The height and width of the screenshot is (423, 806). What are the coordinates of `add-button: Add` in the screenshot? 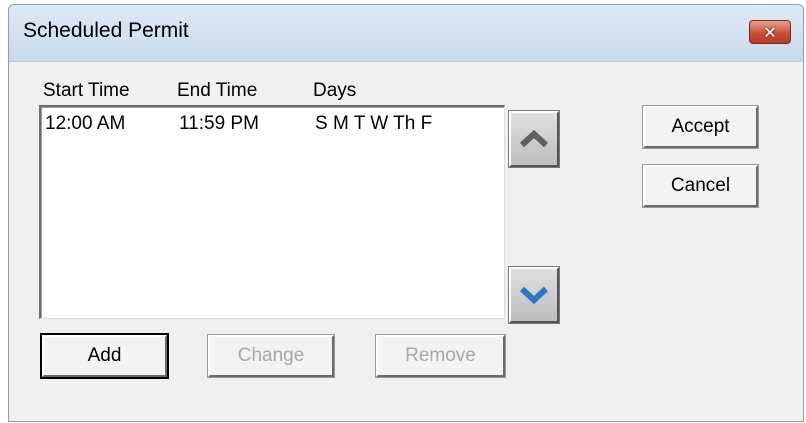 It's located at (104, 356).